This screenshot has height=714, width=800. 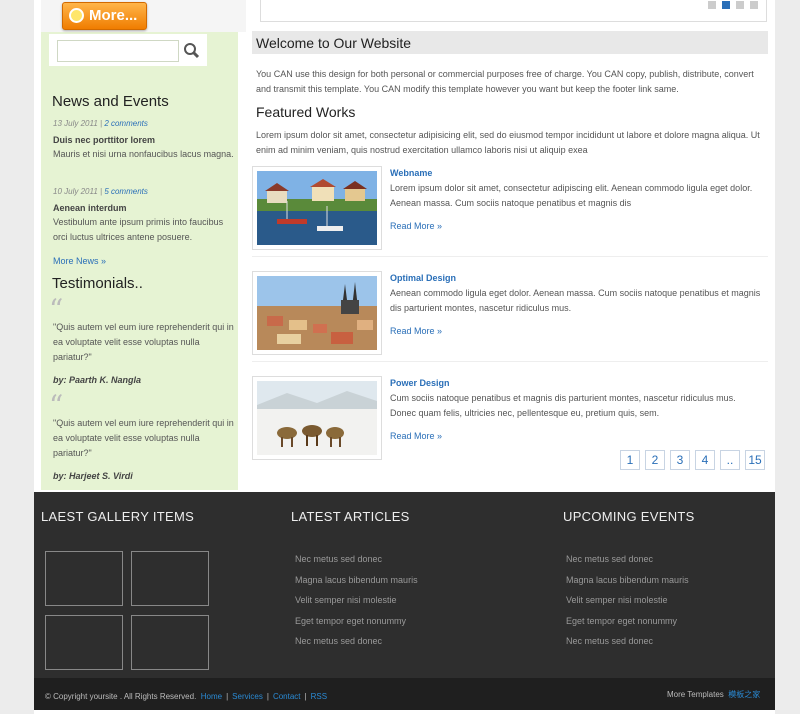 What do you see at coordinates (145, 261) in the screenshot?
I see `more-news-link: More News »` at bounding box center [145, 261].